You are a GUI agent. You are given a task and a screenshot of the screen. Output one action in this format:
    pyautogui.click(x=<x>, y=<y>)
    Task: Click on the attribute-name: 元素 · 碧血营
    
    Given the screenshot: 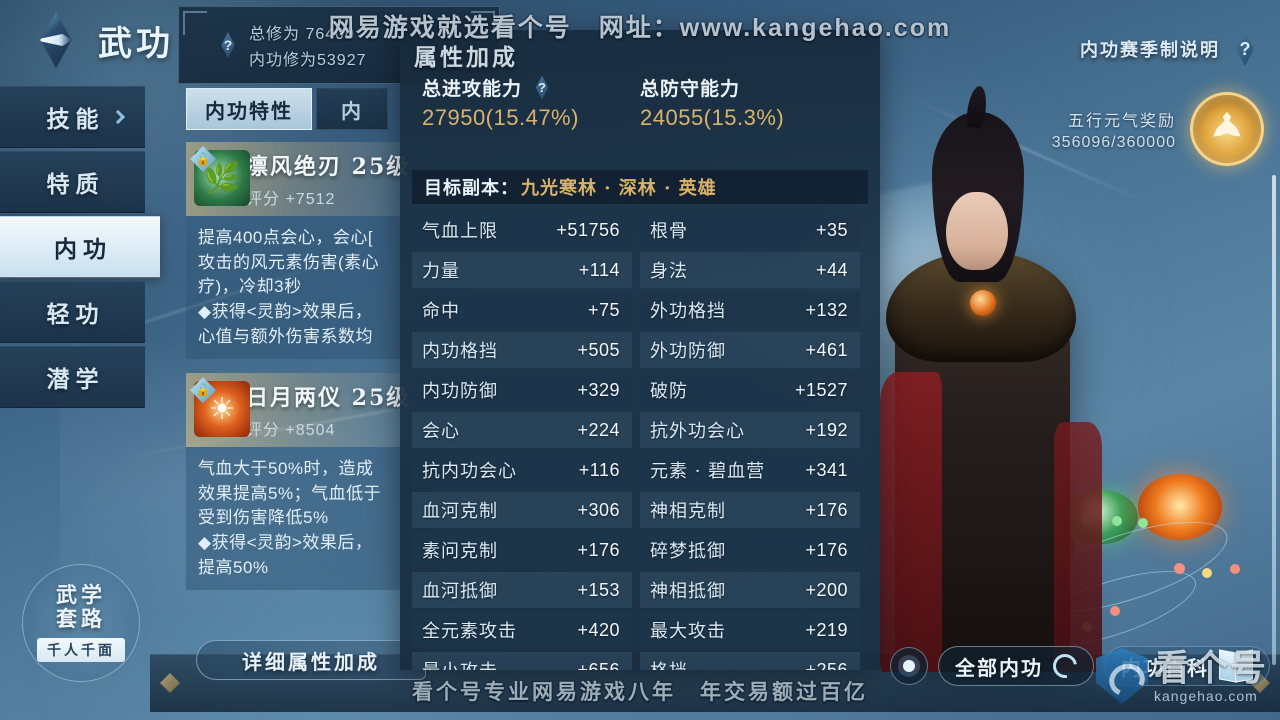 What is the action you would take?
    pyautogui.click(x=708, y=471)
    